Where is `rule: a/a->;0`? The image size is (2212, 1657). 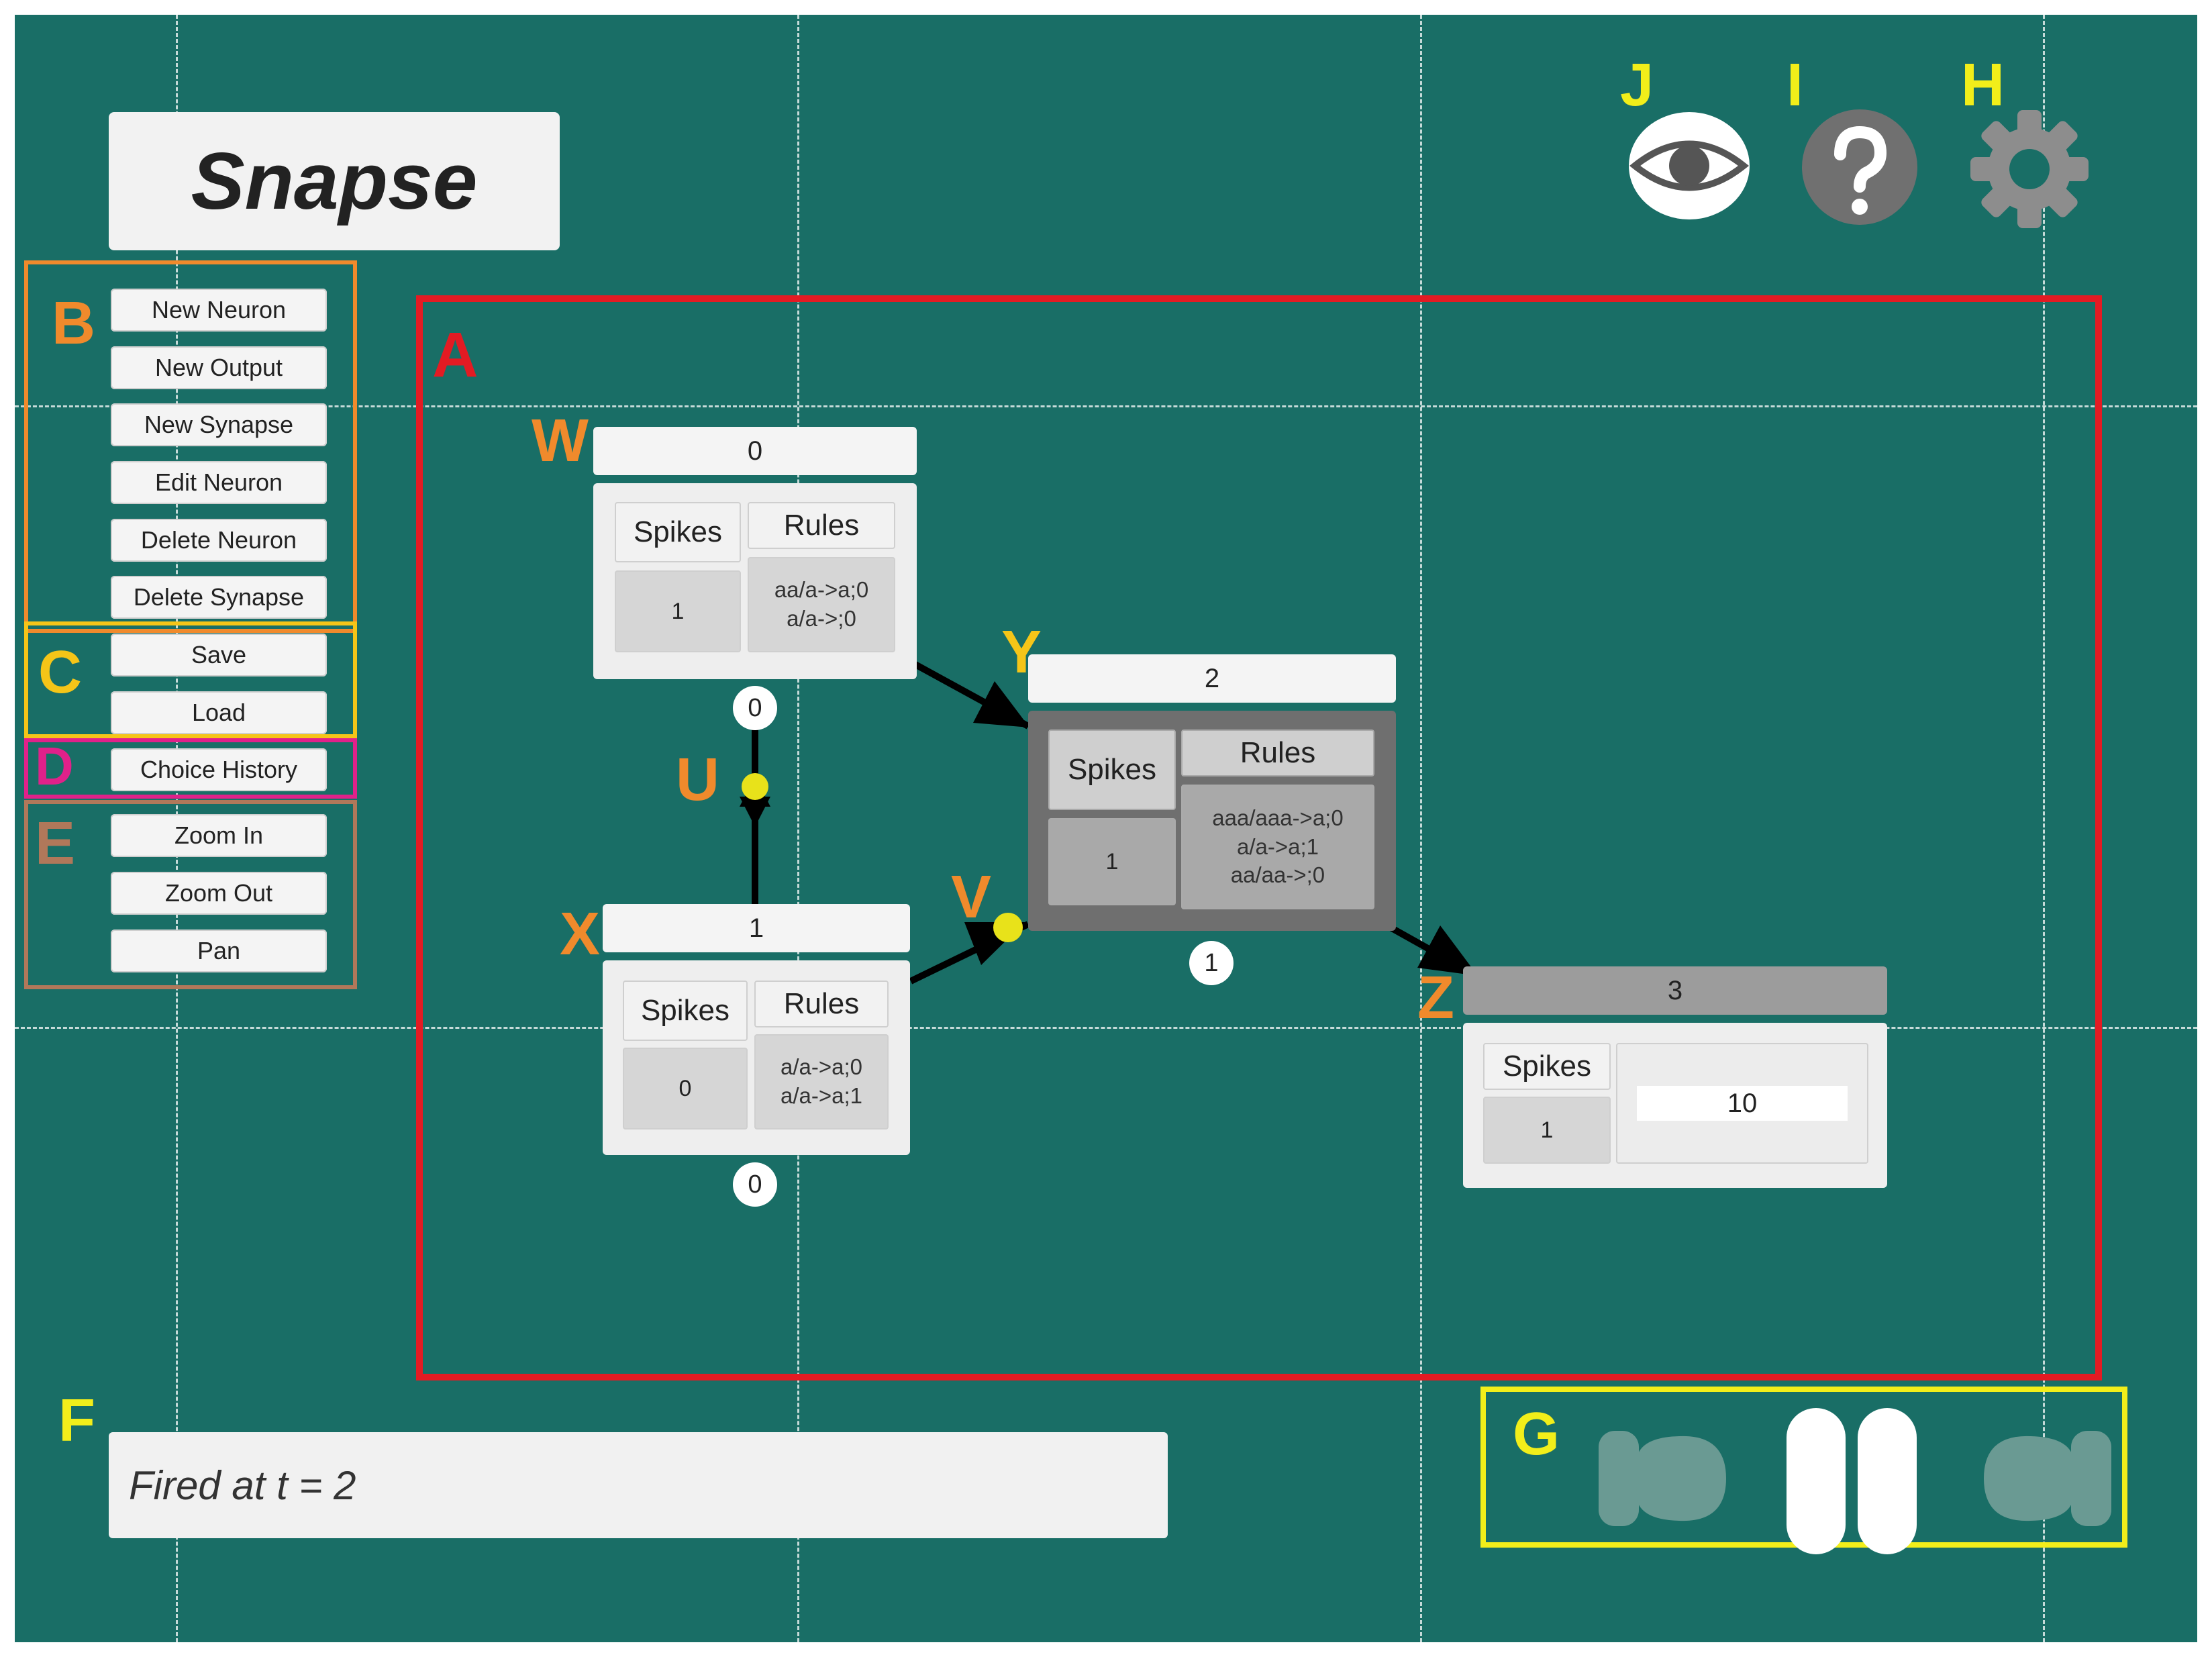 rule: a/a->;0 is located at coordinates (821, 618).